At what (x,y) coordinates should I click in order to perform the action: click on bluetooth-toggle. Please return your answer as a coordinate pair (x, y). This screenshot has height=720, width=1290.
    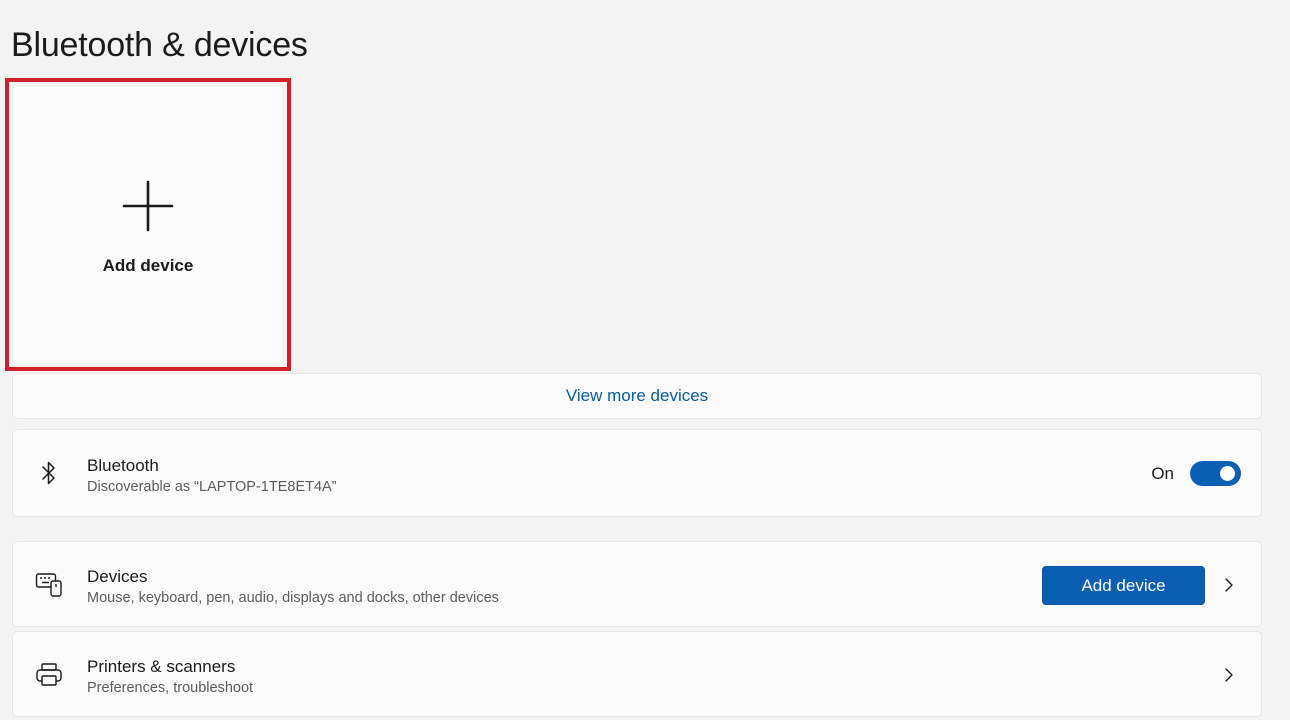
    Looking at the image, I should click on (1215, 473).